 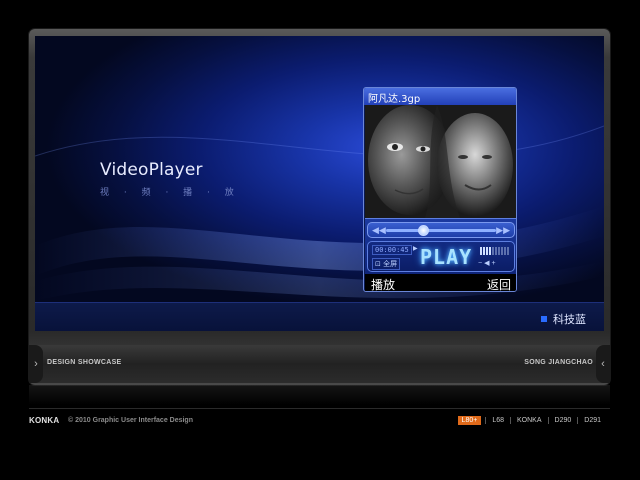 I want to click on skin-selector: 科技蓝, so click(x=563, y=319).